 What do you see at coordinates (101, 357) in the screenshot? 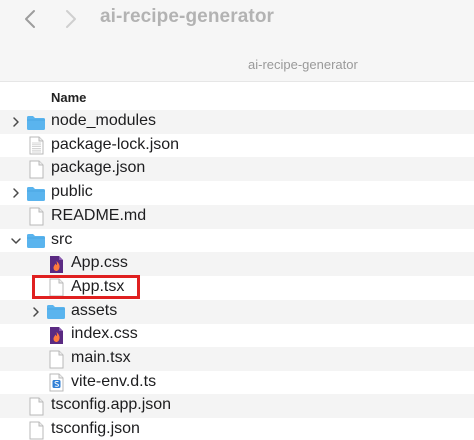
I see `file-name: main.tsx` at bounding box center [101, 357].